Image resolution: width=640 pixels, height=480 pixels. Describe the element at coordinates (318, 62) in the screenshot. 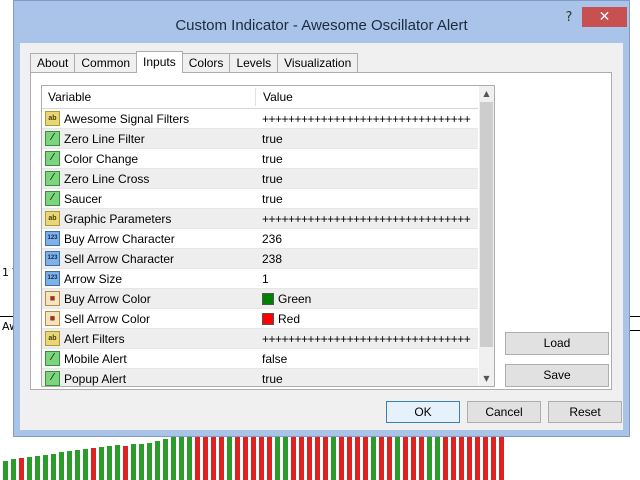

I see `tab-visualization: Visualization` at that location.